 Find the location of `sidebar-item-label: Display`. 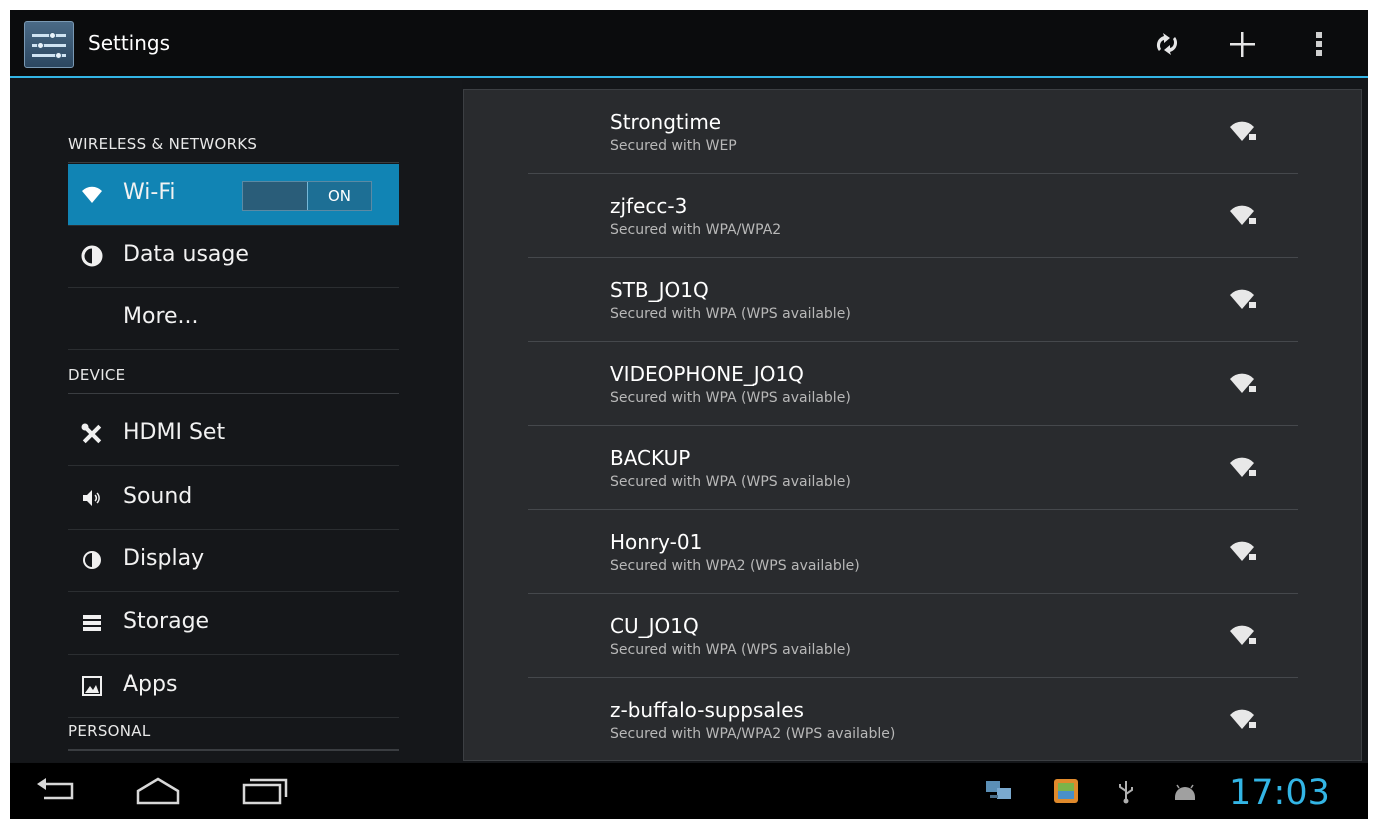

sidebar-item-label: Display is located at coordinates (164, 558).